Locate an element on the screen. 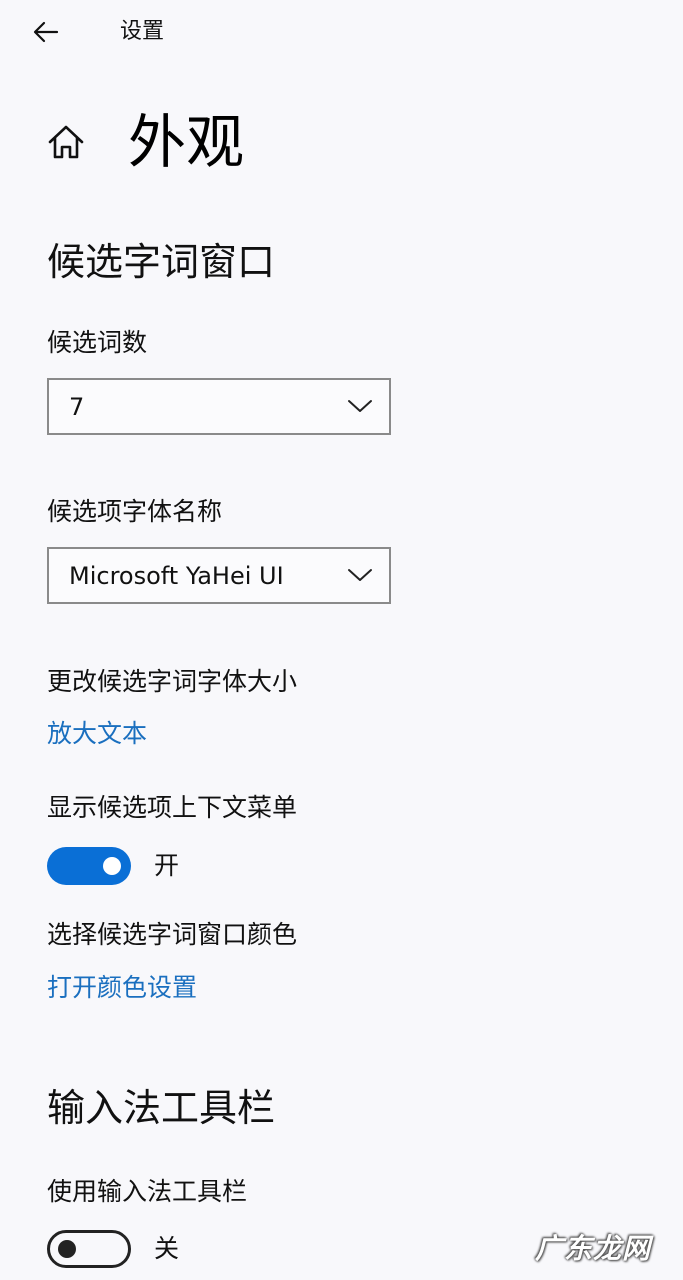 The width and height of the screenshot is (683, 1280). section-title-candidate-window: 候选字词窗口 is located at coordinates (161, 262).